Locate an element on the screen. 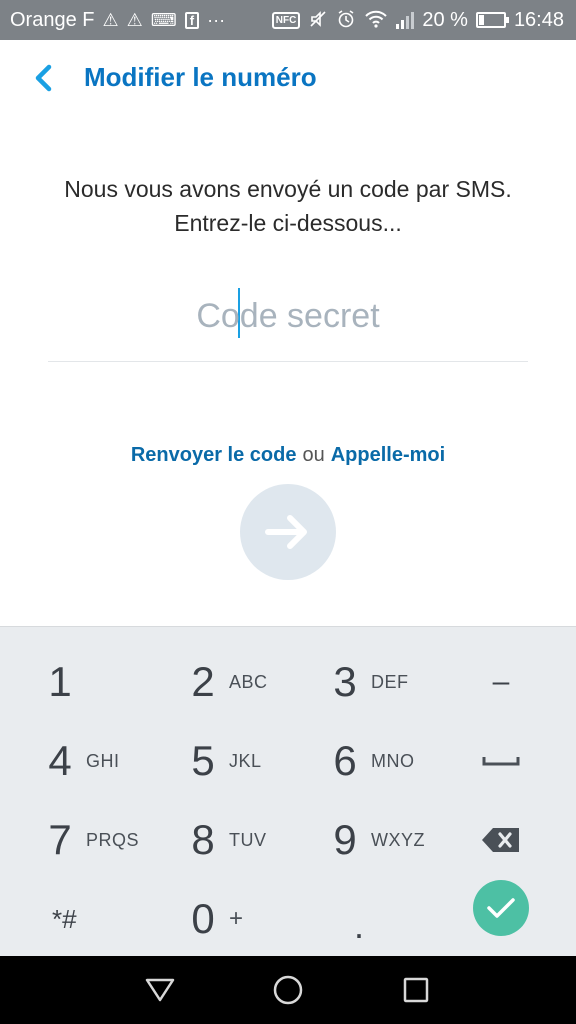  square-recents-icon is located at coordinates (416, 990).